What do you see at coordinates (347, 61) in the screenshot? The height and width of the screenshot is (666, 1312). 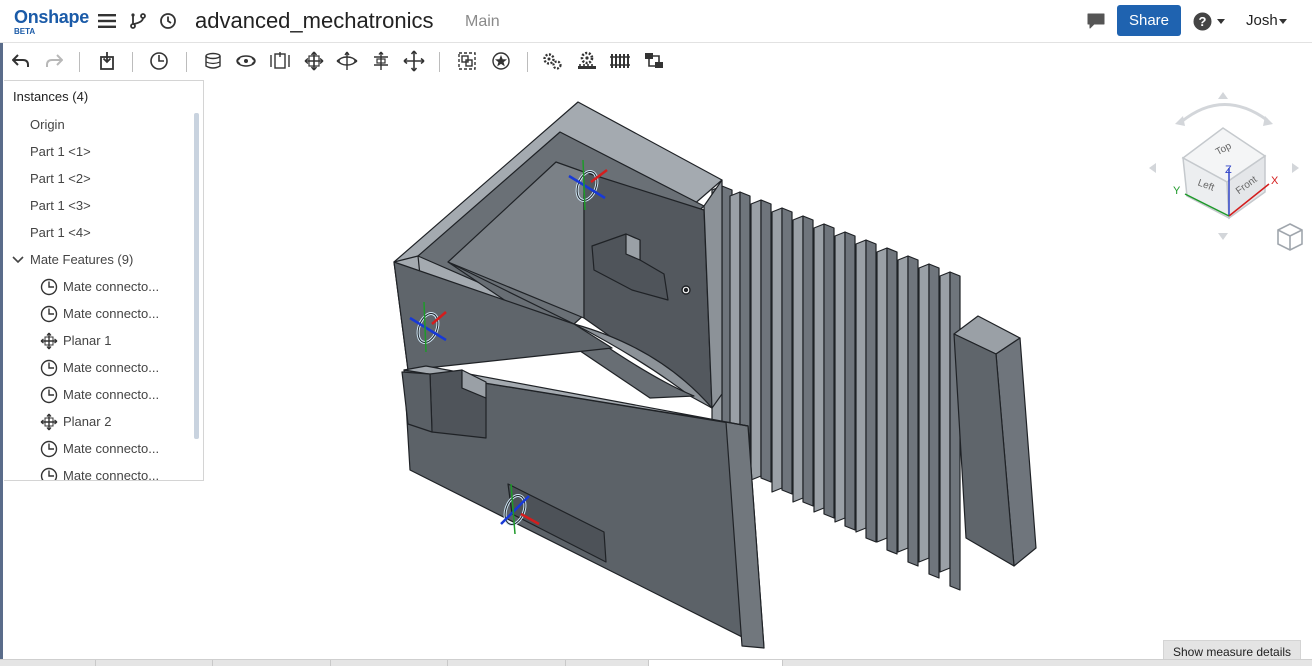 I see `cylindrical-mate-icon` at bounding box center [347, 61].